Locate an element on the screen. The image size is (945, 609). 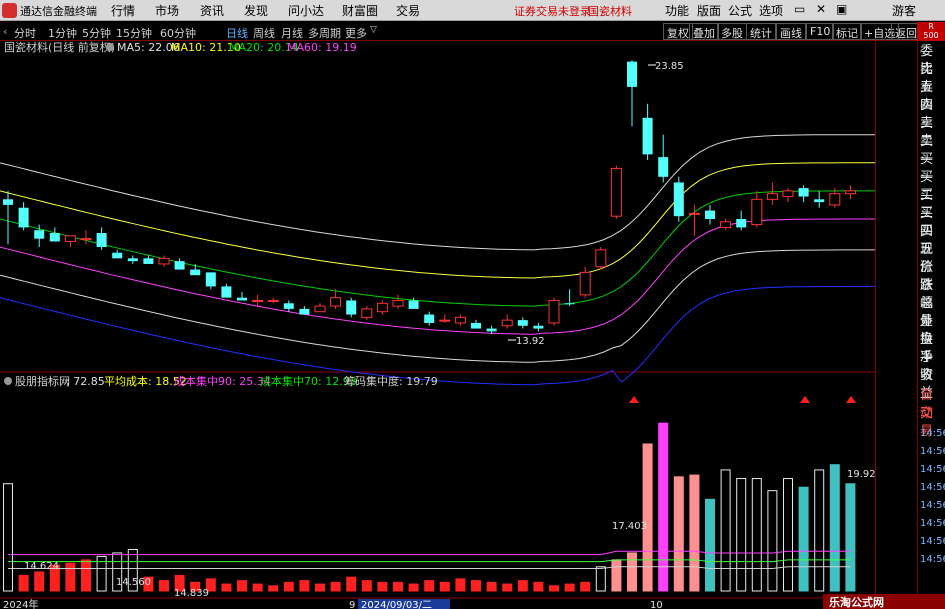
menu-item-news: 资讯 is located at coordinates (212, 10).